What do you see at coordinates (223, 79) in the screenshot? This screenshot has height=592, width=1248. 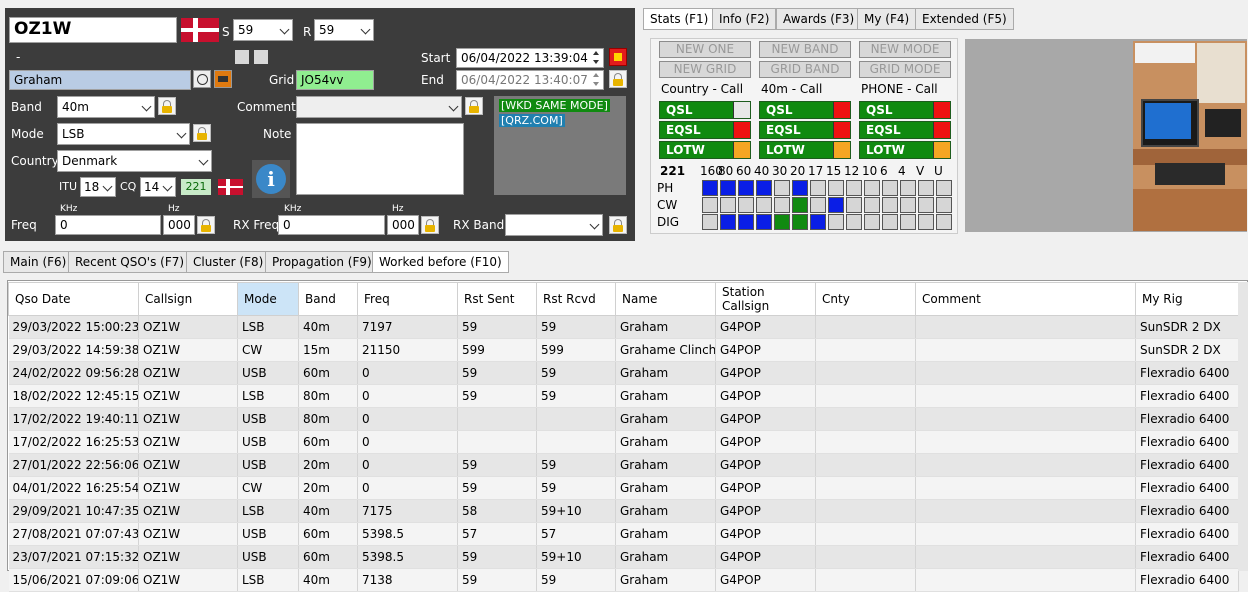 I see `qrz-icon` at bounding box center [223, 79].